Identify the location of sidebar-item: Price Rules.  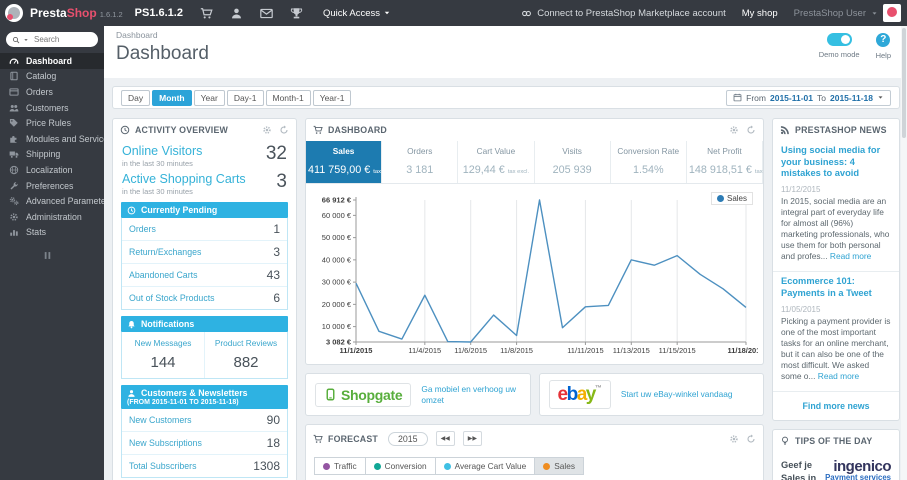
(52, 123).